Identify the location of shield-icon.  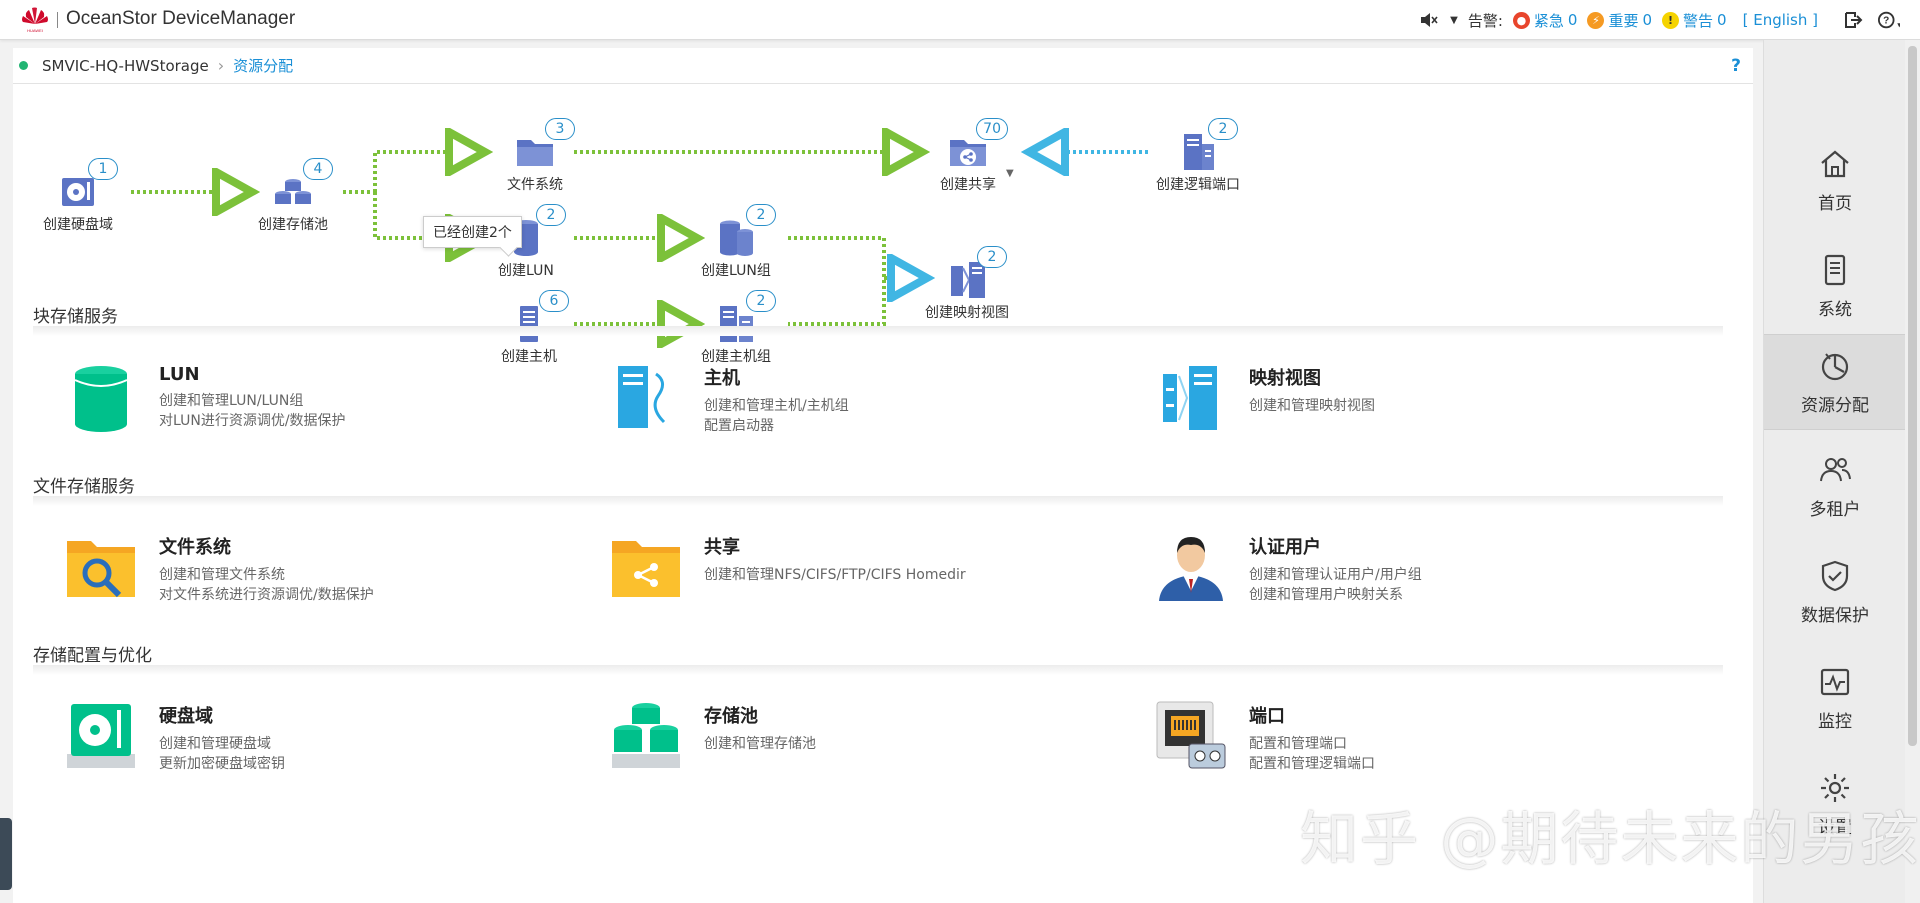
(1835, 575).